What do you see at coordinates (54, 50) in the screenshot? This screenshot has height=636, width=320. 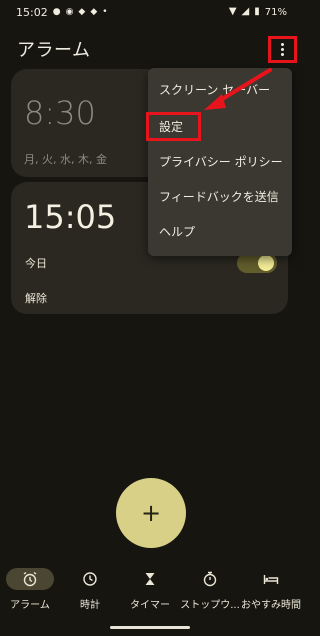 I see `page-title: アラーム` at bounding box center [54, 50].